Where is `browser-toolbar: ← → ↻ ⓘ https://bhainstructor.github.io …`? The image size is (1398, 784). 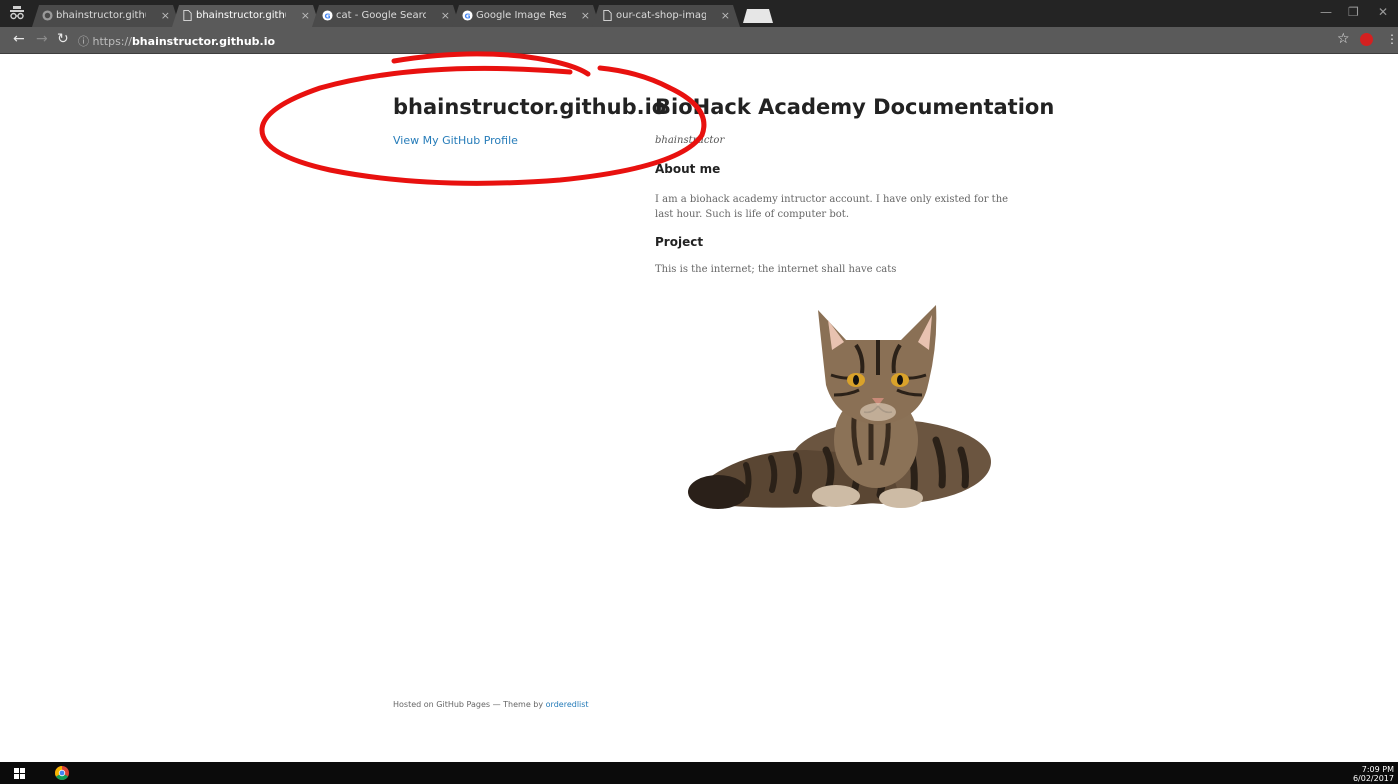
browser-toolbar: ← → ↻ ⓘ https://bhainstructor.github.io … is located at coordinates (699, 40).